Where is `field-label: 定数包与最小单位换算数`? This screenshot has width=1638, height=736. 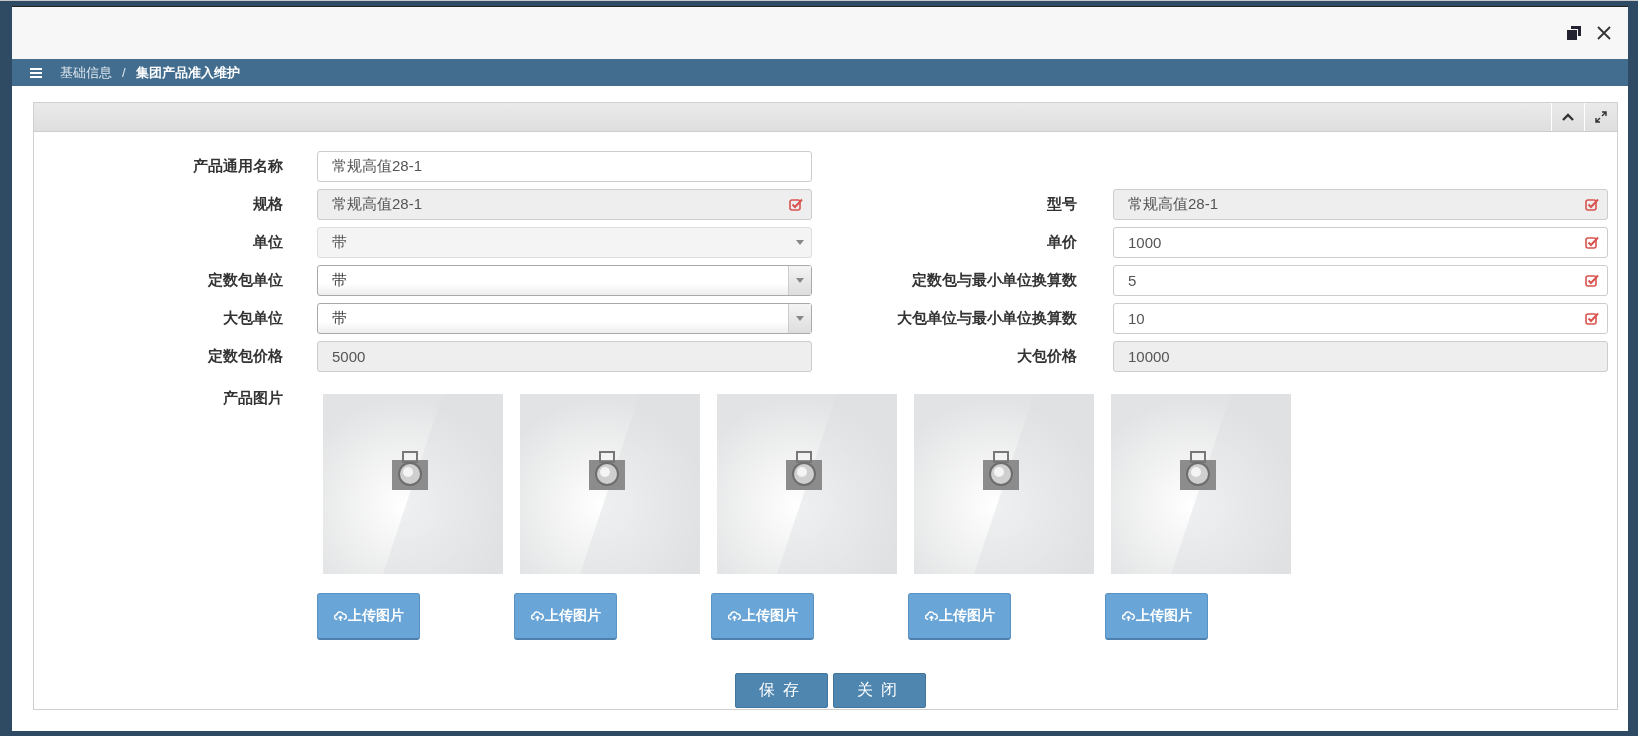 field-label: 定数包与最小单位换算数 is located at coordinates (994, 280).